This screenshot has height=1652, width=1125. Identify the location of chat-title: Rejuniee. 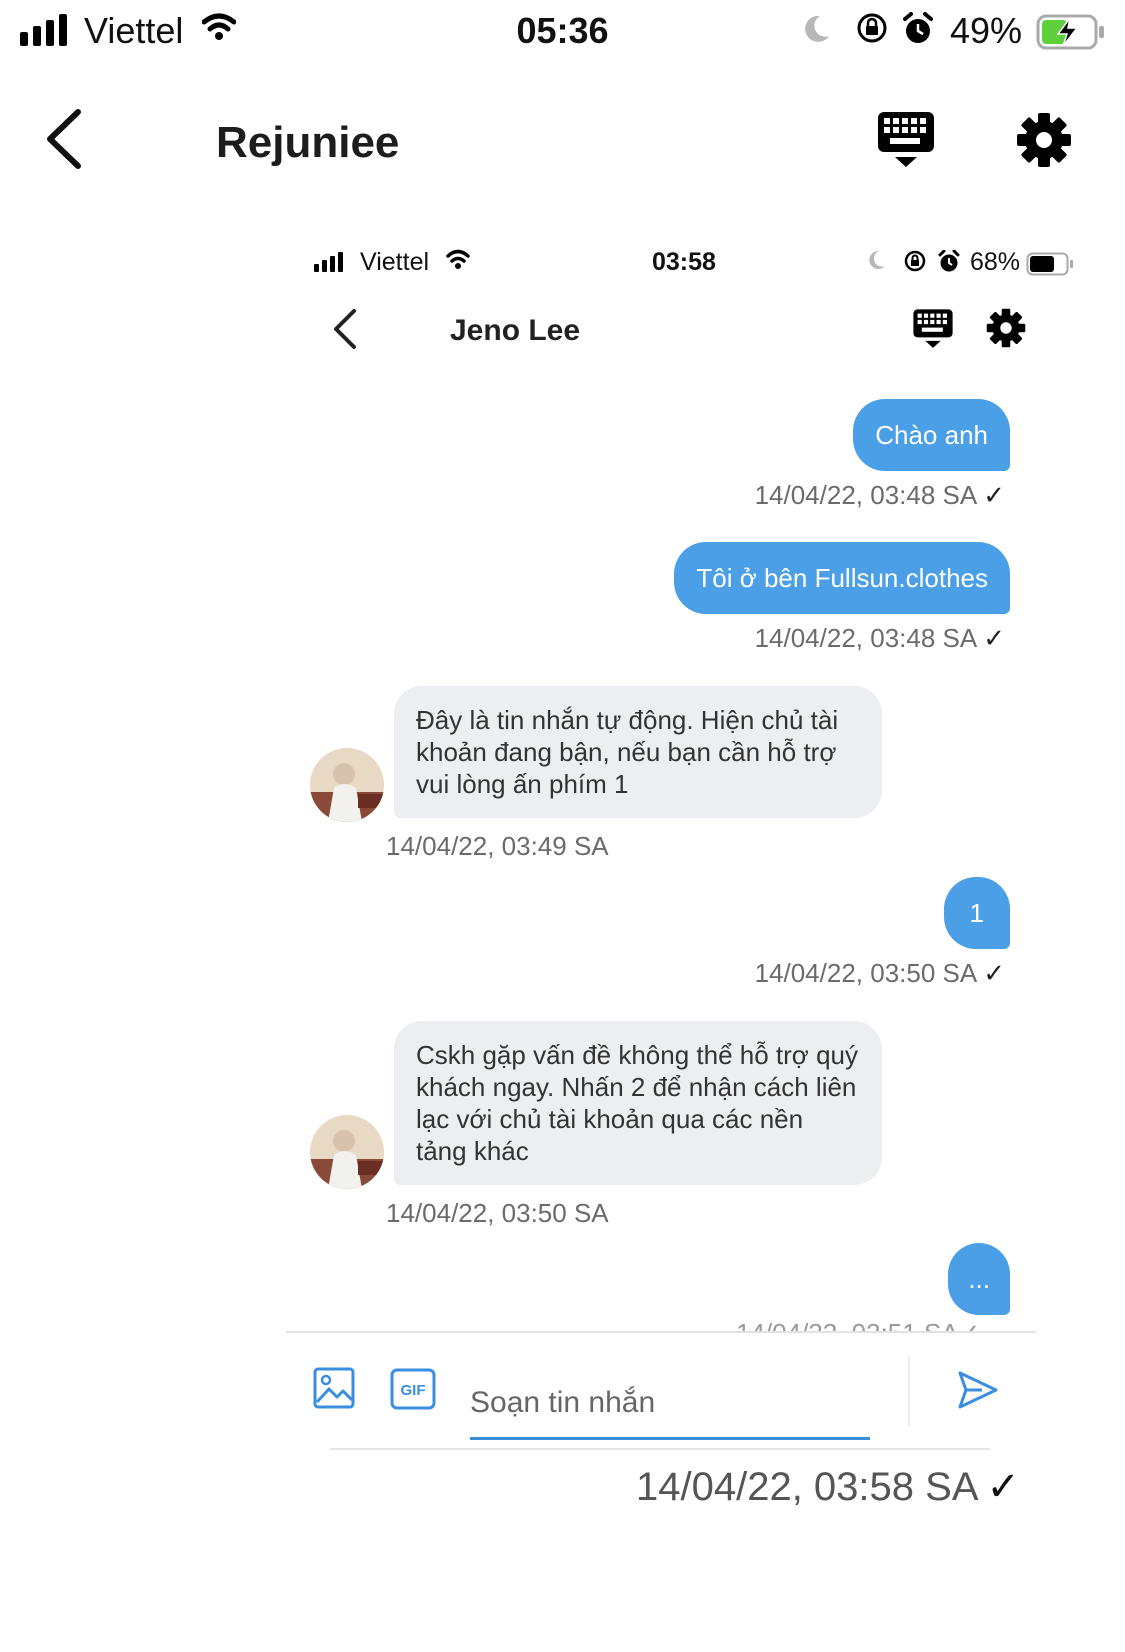
(308, 142).